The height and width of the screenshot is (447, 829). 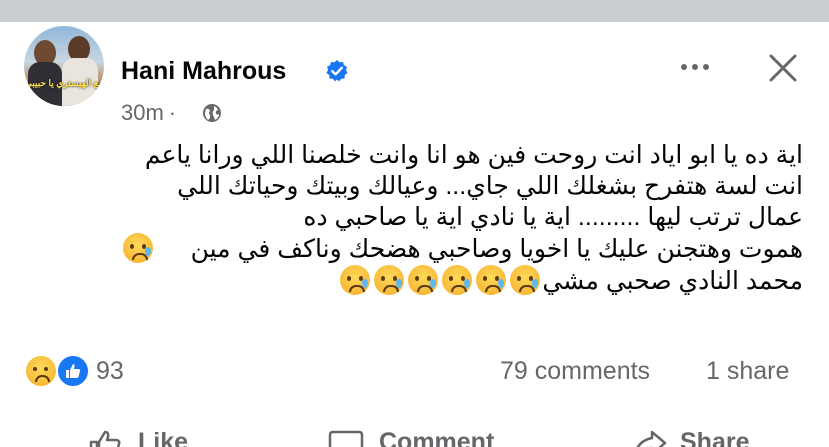 What do you see at coordinates (203, 71) in the screenshot?
I see `author-name: Hani Mahrous` at bounding box center [203, 71].